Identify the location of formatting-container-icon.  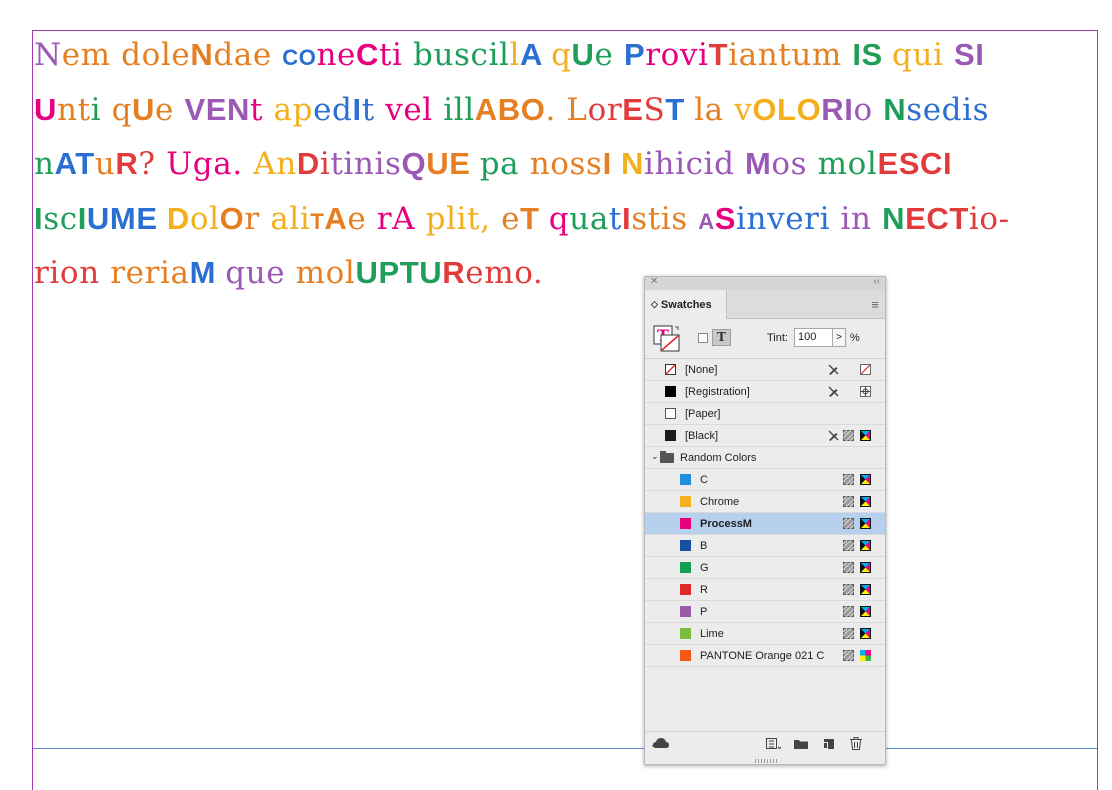
(703, 338).